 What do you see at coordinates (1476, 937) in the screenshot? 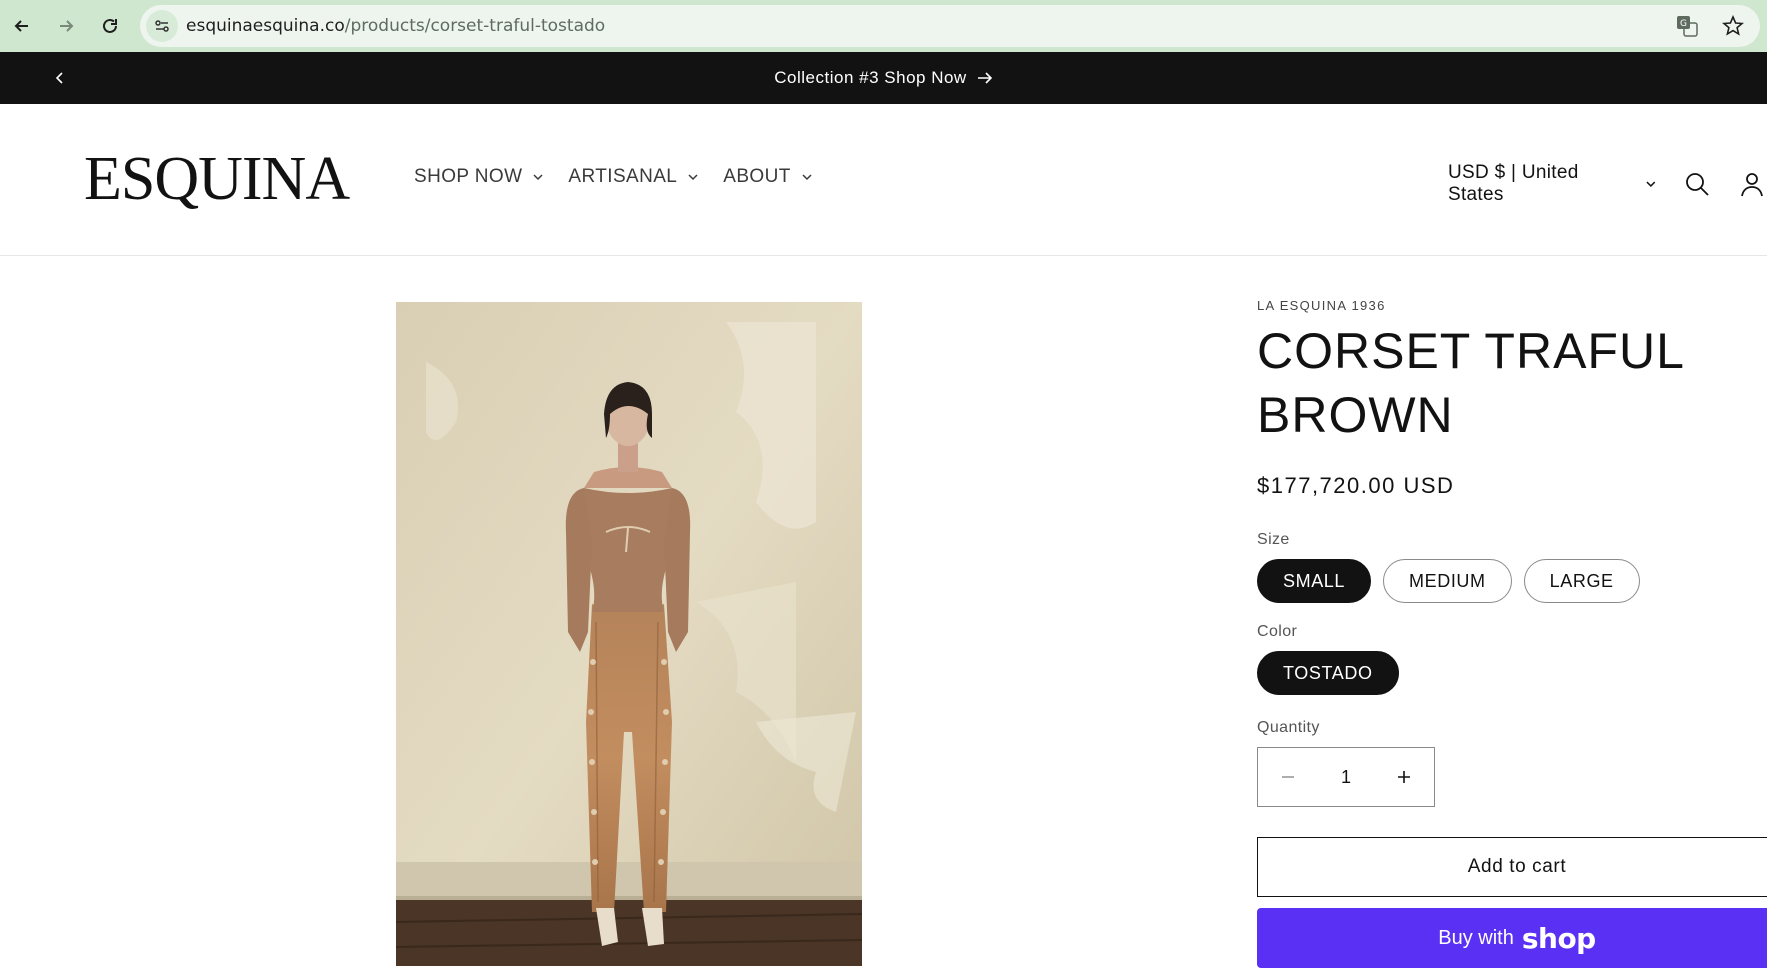
I see `buy-with-label: Buy with` at bounding box center [1476, 937].